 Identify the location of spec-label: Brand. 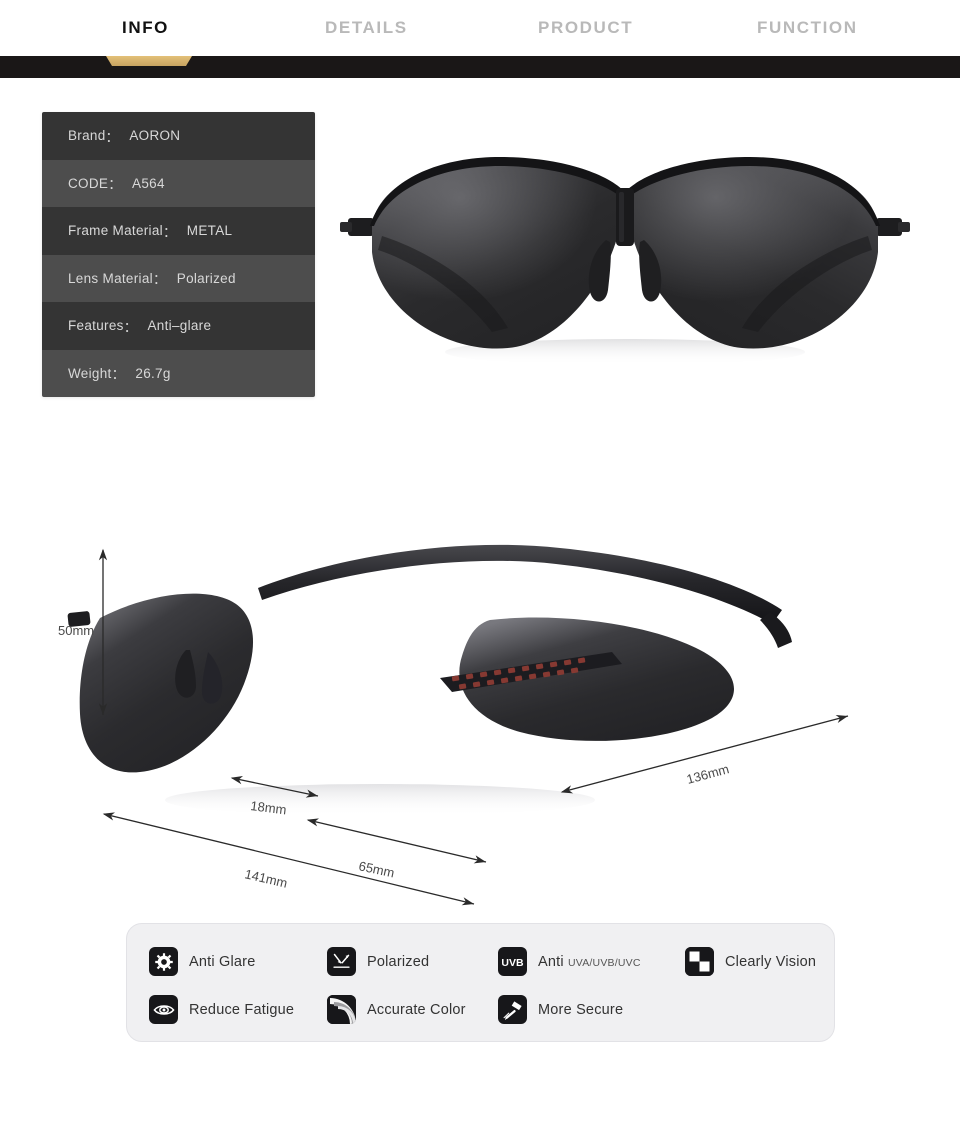
(87, 136).